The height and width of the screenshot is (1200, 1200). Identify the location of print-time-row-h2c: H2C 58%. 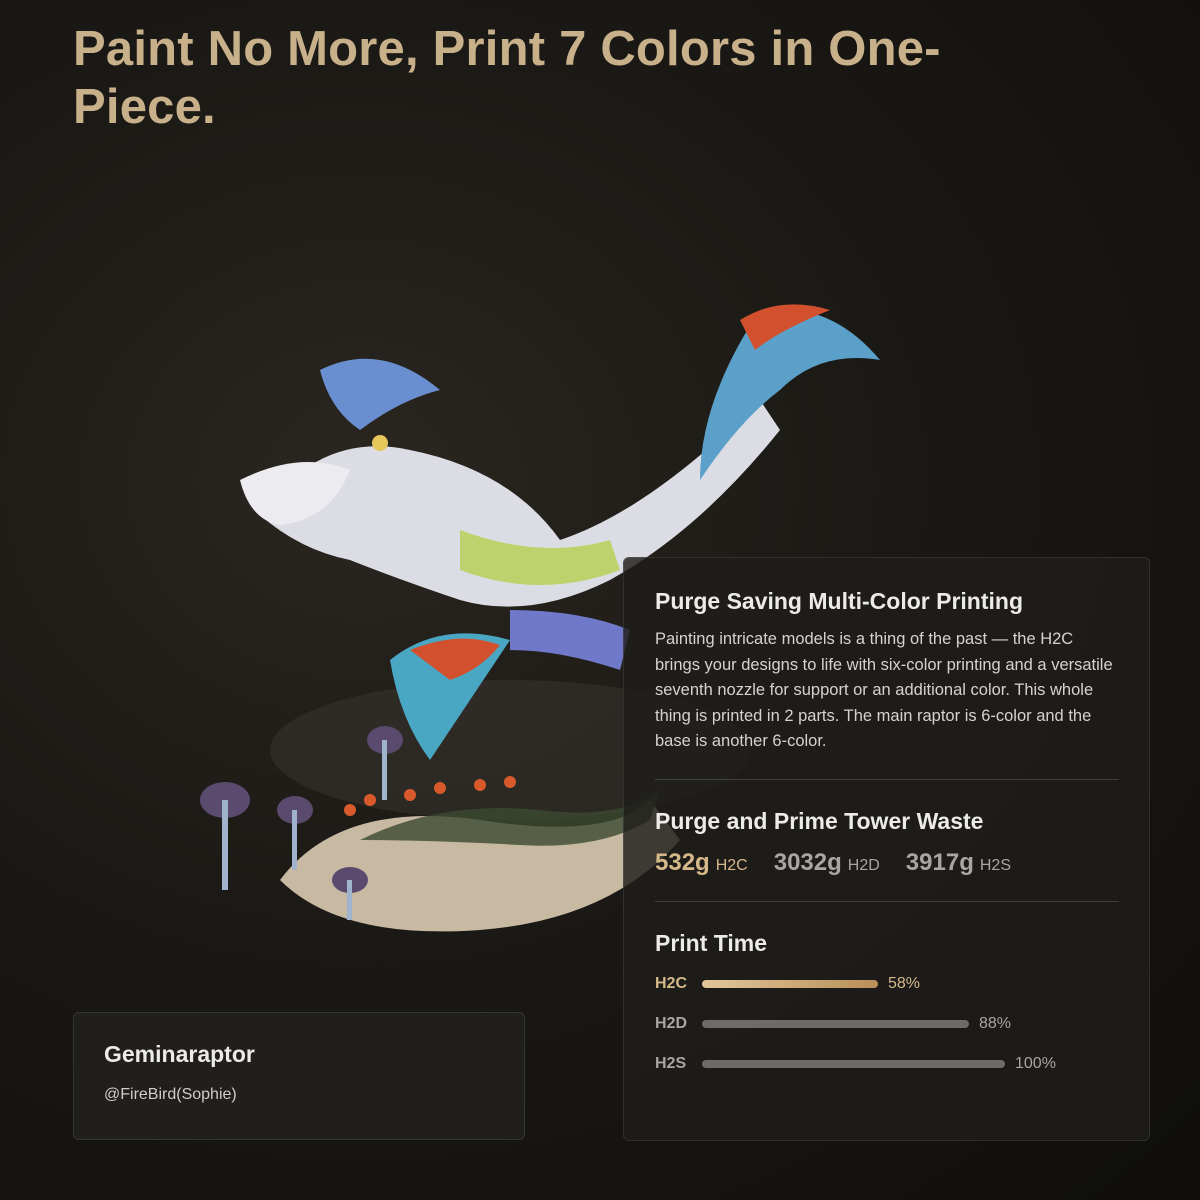
(887, 984).